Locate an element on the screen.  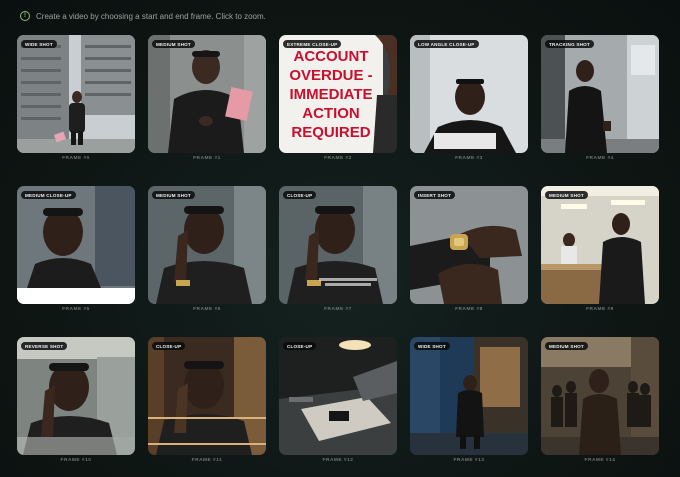
frame-card: REVERSE SHOT FRAME #10 is located at coordinates (76, 400).